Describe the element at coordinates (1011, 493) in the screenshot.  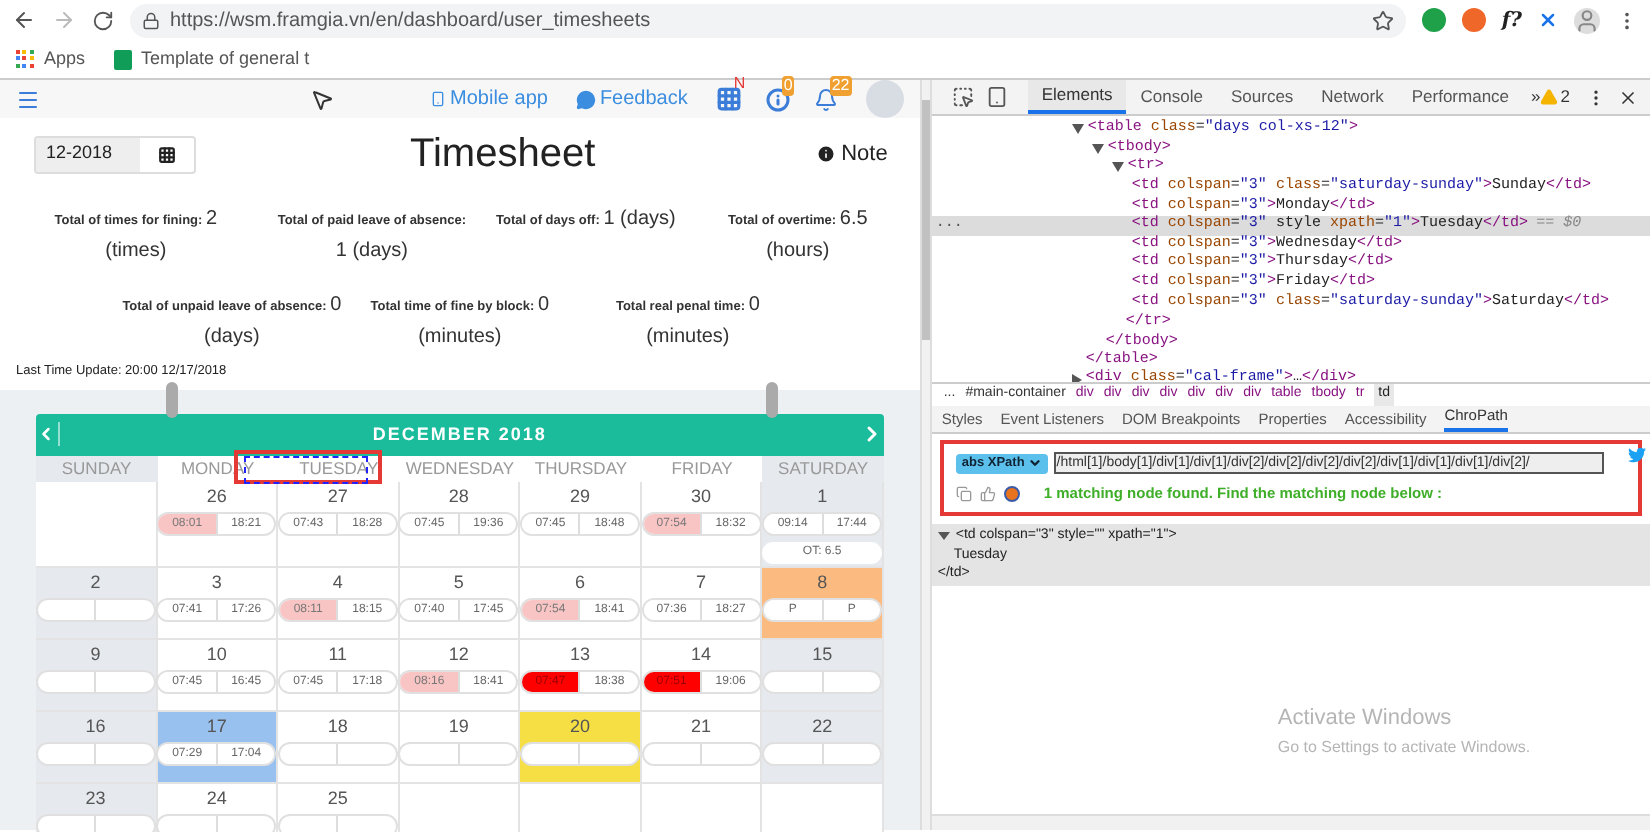
I see `globe-icon` at that location.